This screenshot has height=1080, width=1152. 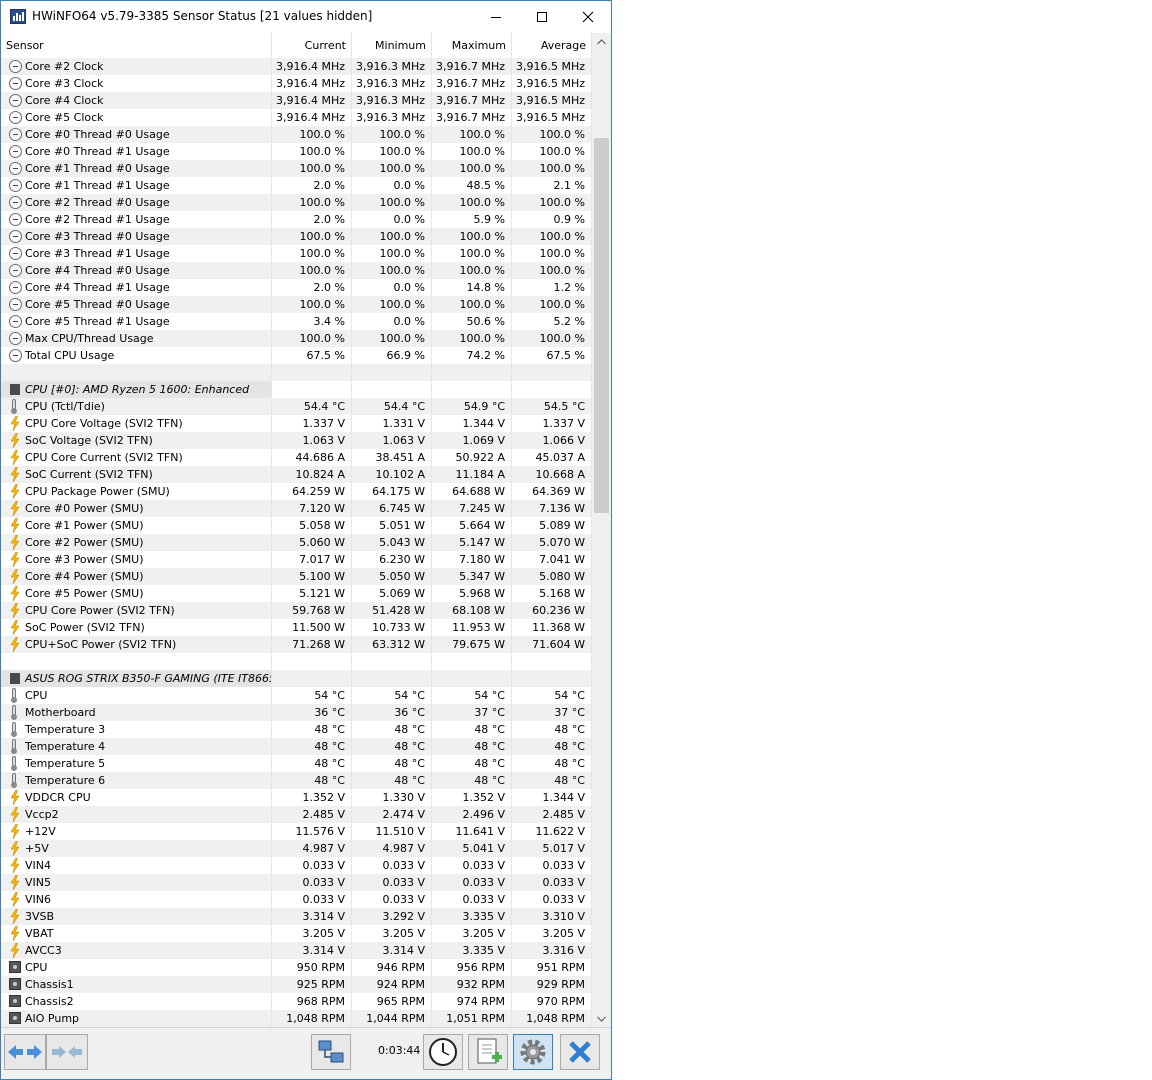 What do you see at coordinates (472, 219) in the screenshot?
I see `maximum-value: 5.9 %` at bounding box center [472, 219].